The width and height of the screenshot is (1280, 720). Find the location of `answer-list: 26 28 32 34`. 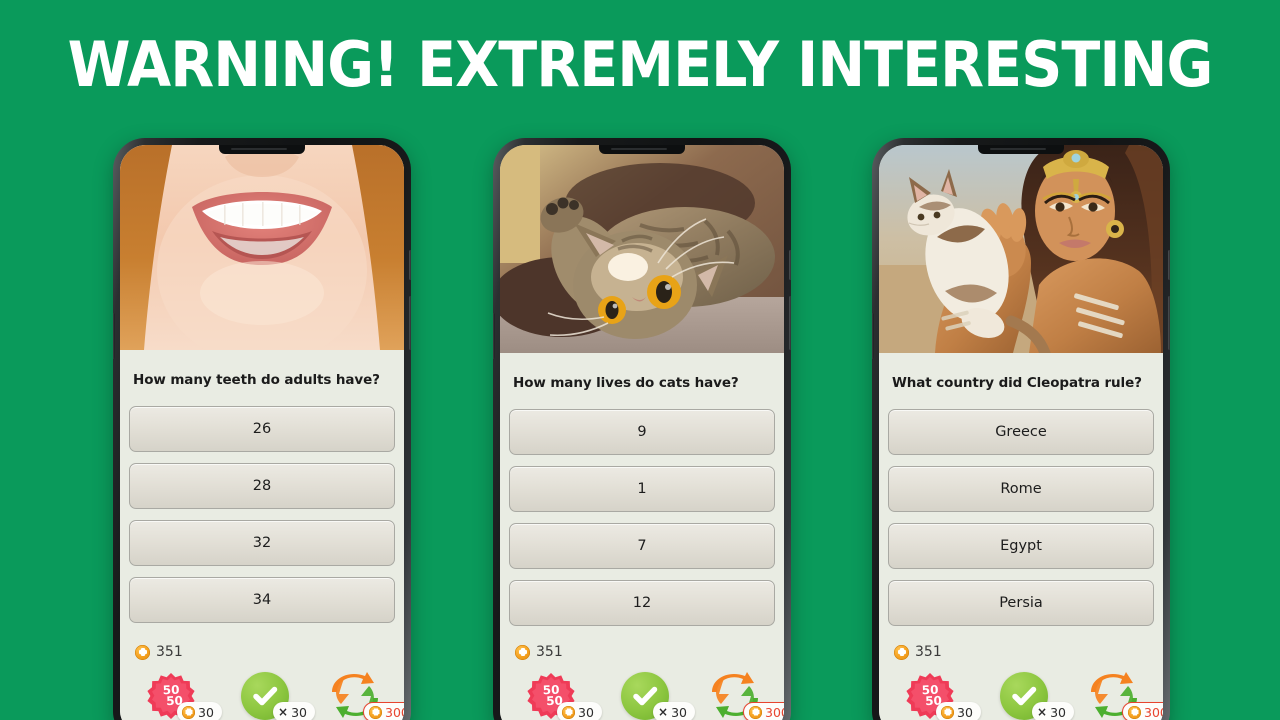

answer-list: 26 28 32 34 is located at coordinates (262, 514).